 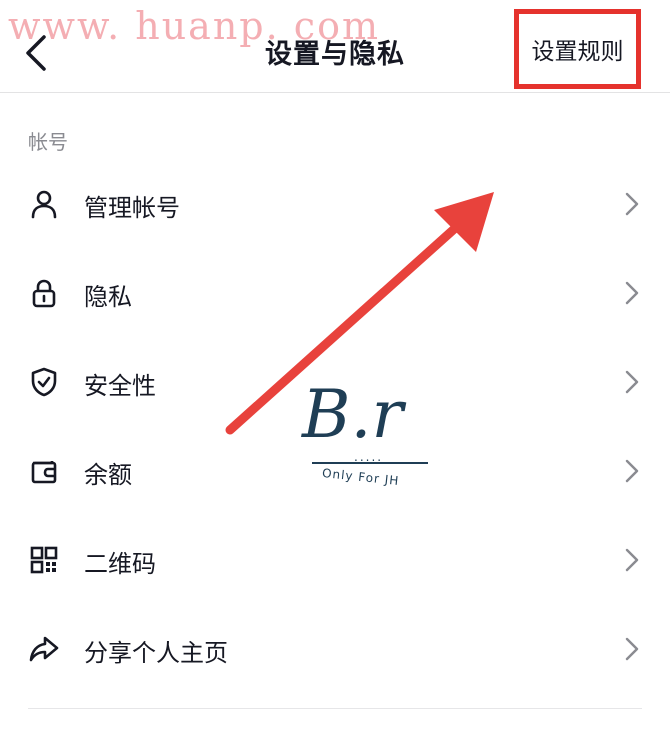 I want to click on wallet-icon, so click(x=44, y=472).